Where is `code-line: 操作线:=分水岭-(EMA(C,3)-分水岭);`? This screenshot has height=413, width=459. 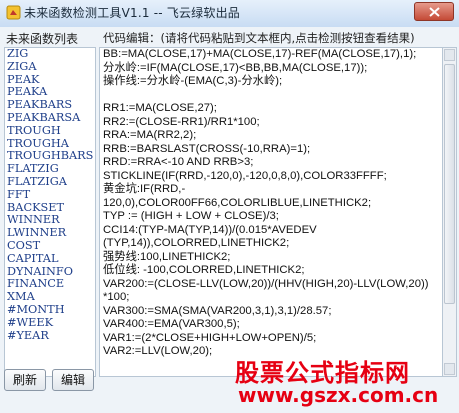
code-line: 操作线:=分水岭-(EMA(C,3)-分水岭); is located at coordinates (193, 81).